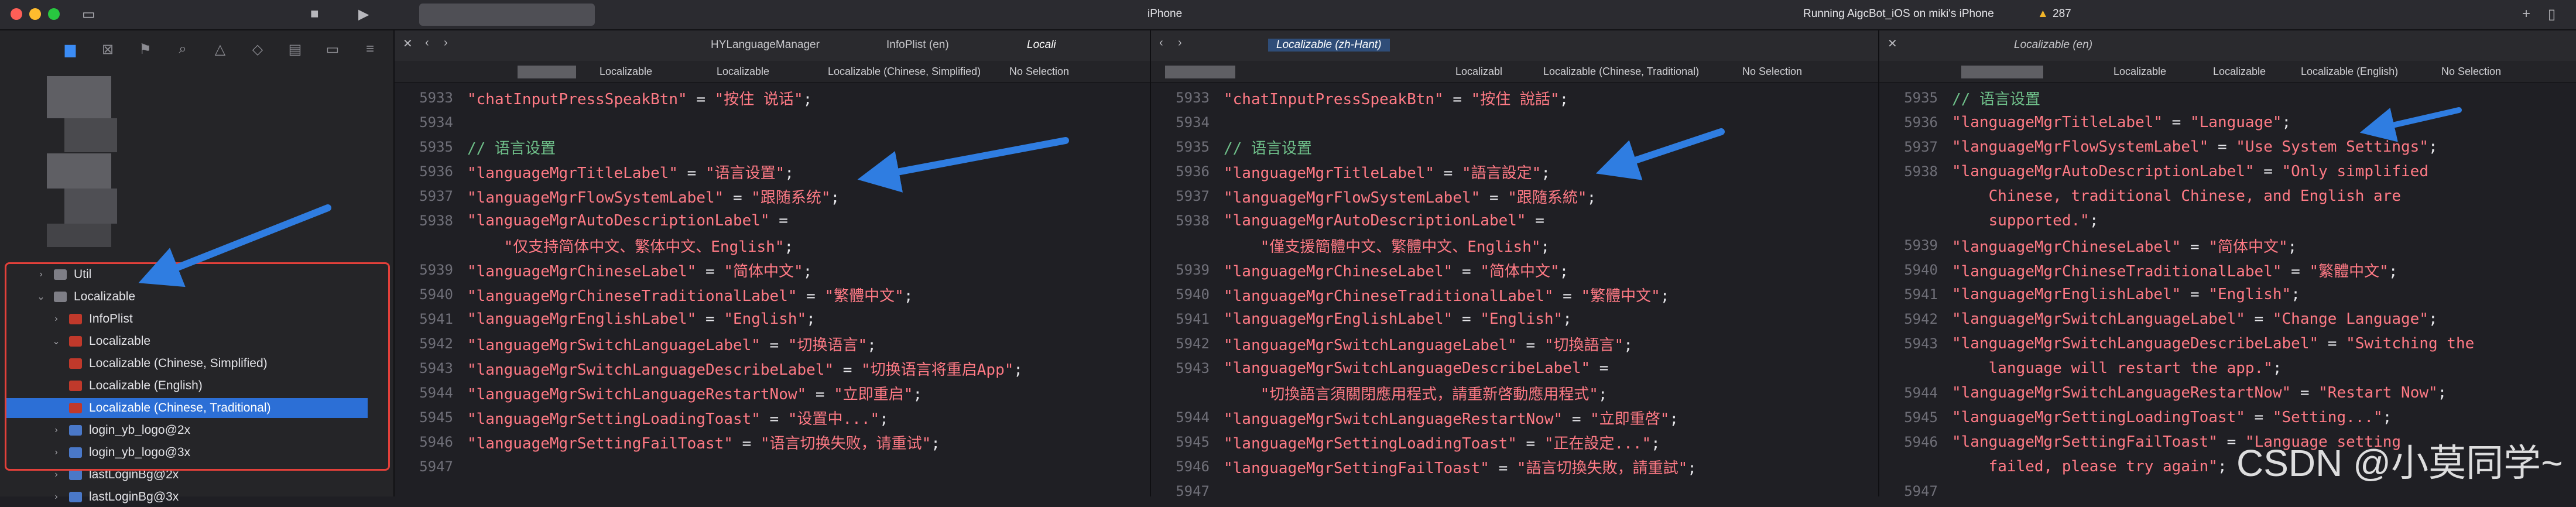 Image resolution: width=2576 pixels, height=507 pixels. I want to click on arrow-to-localizable, so click(234, 245).